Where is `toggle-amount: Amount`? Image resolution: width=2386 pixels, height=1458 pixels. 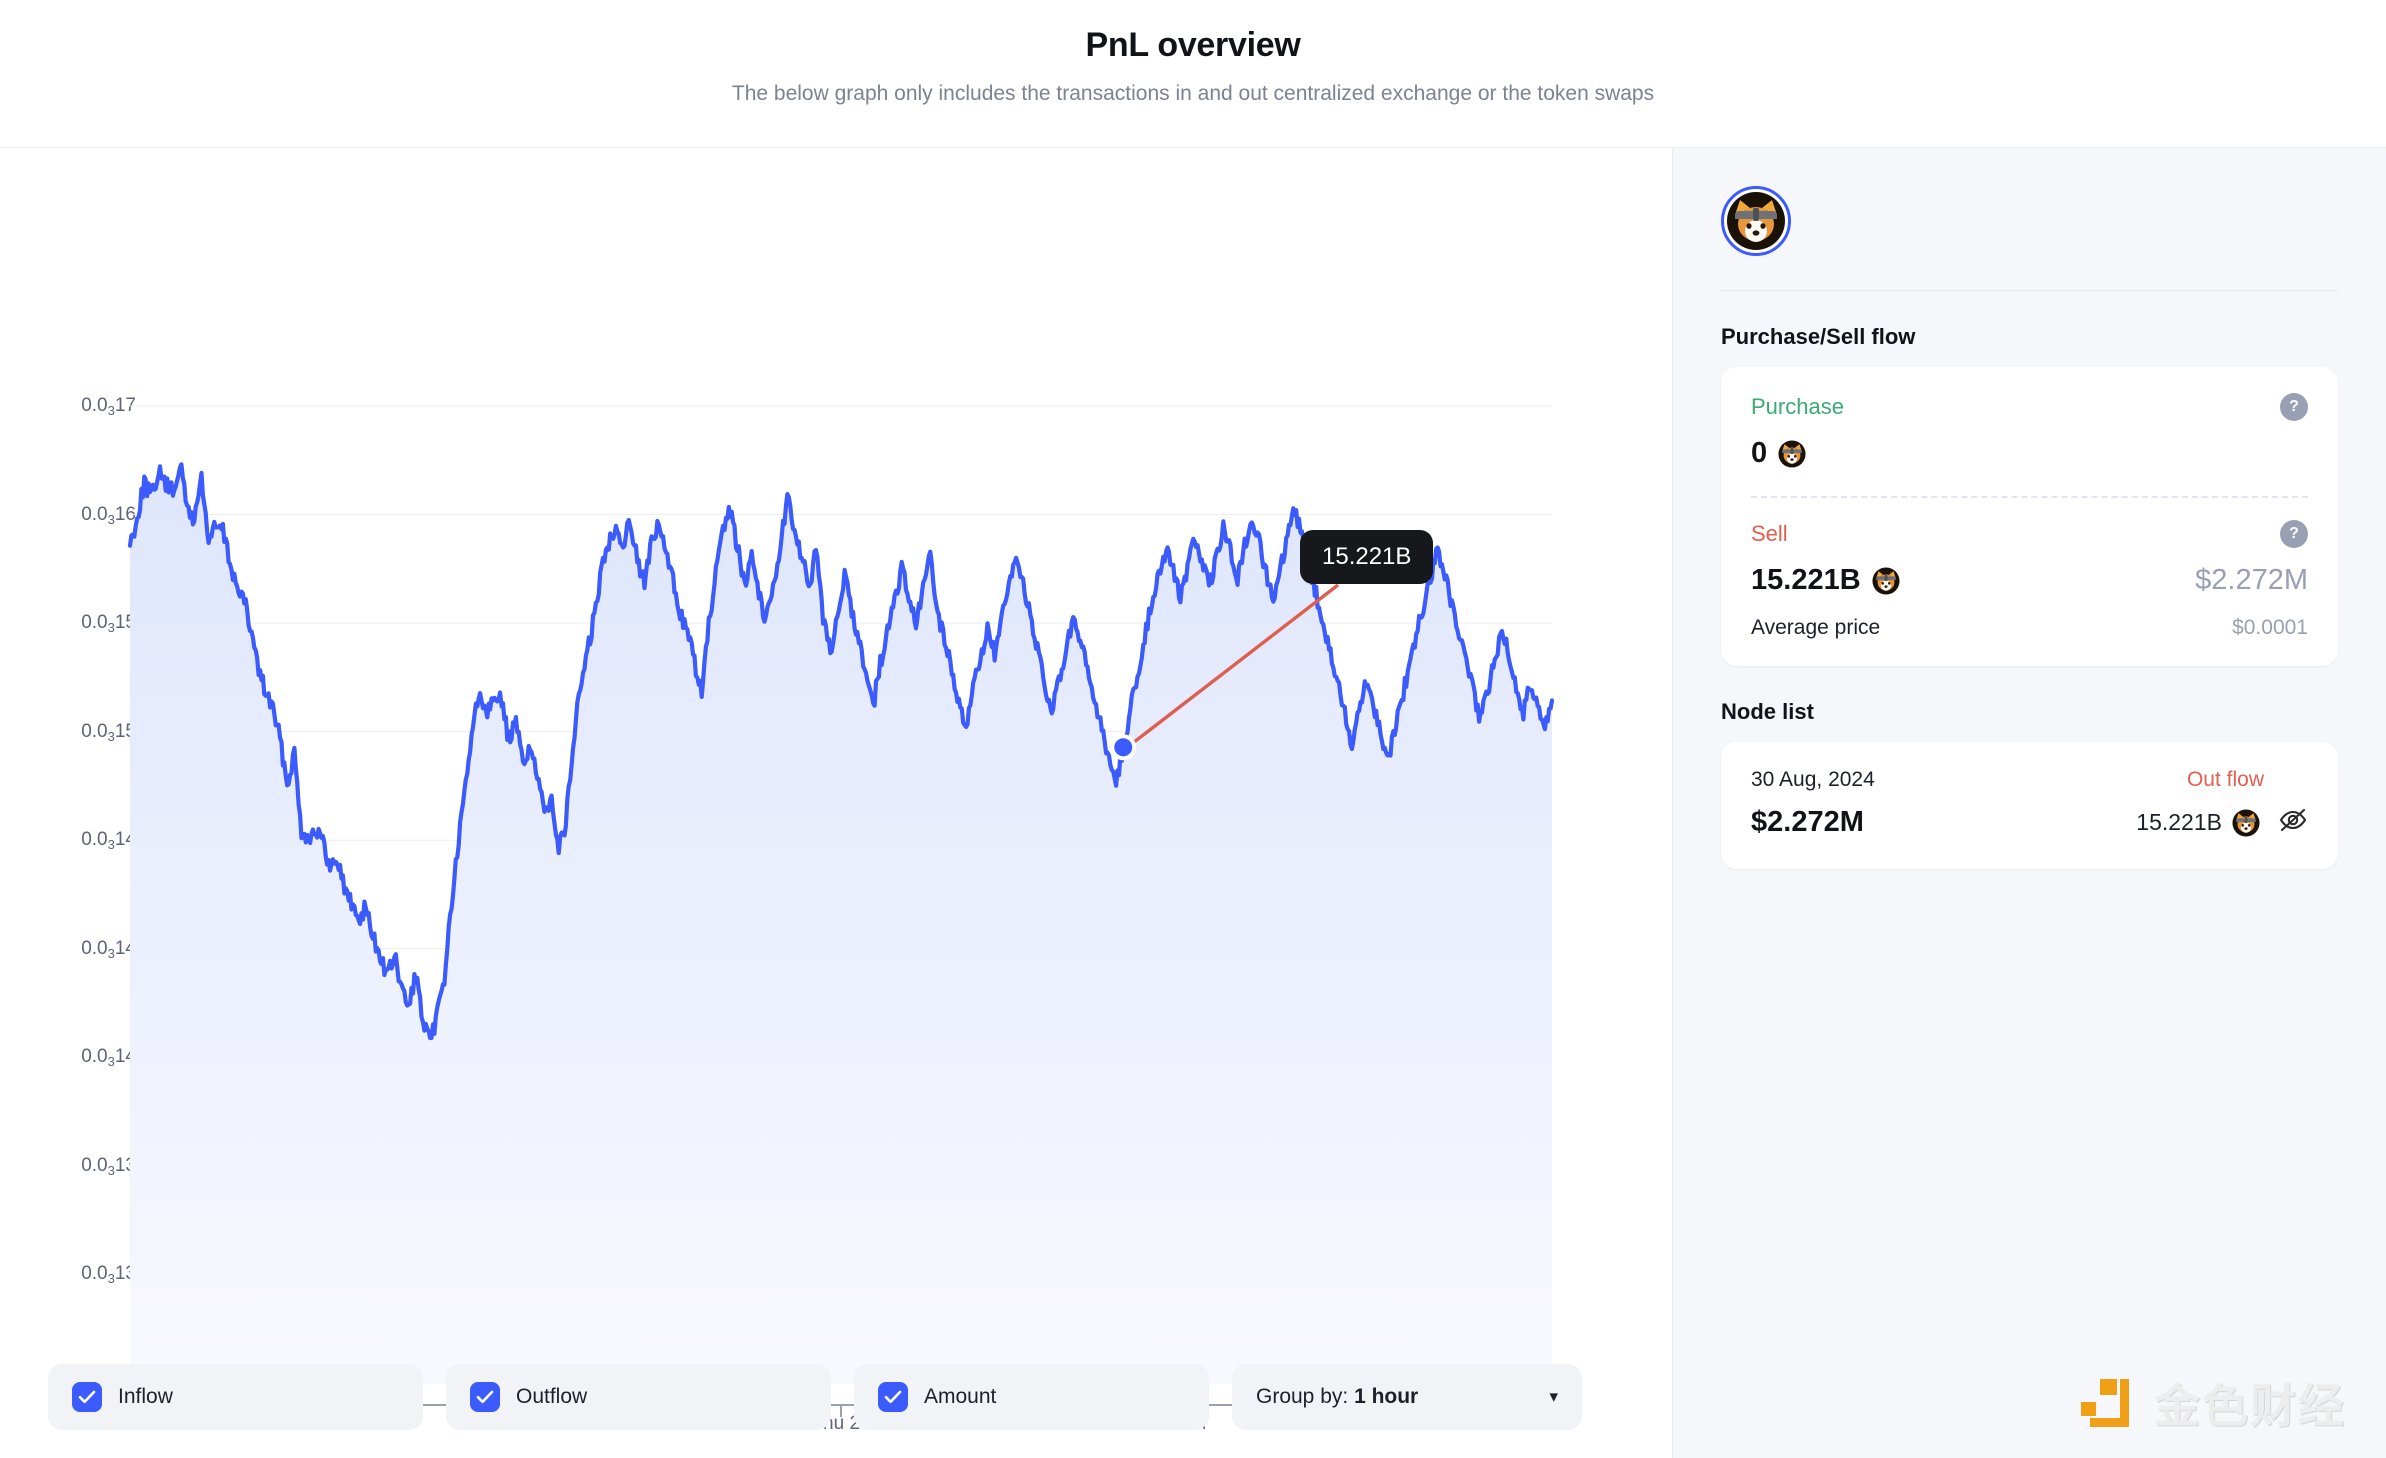 toggle-amount: Amount is located at coordinates (1031, 1397).